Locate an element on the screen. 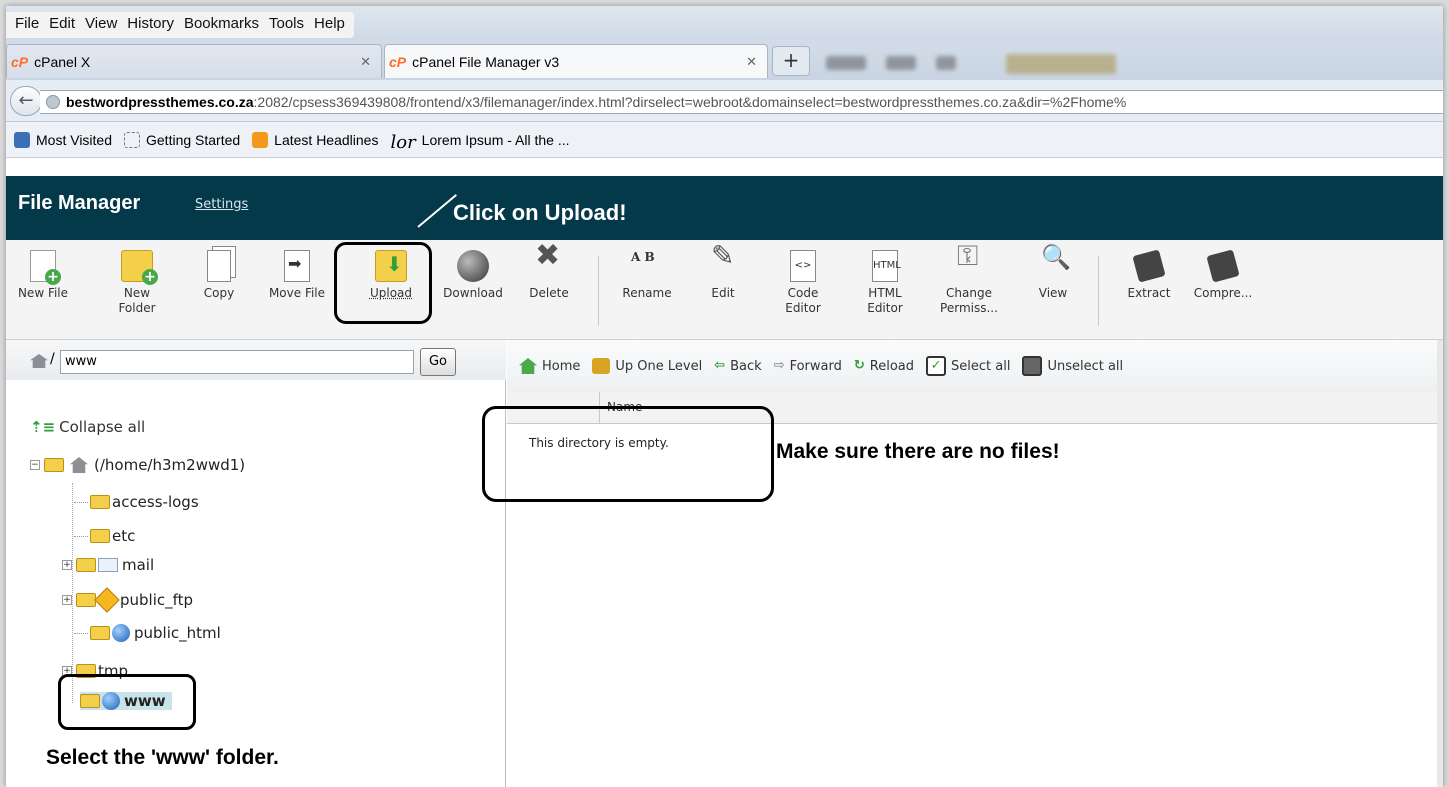 Image resolution: width=1449 pixels, height=787 pixels. tree-item-public-ftp: + public_ftp is located at coordinates (128, 600).